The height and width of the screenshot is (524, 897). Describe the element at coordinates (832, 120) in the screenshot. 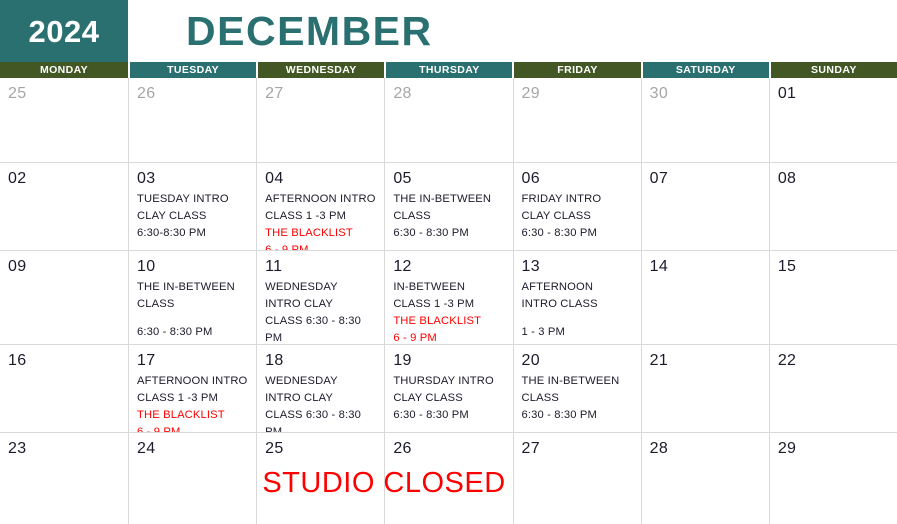

I see `calendar-day-cell: 01` at that location.